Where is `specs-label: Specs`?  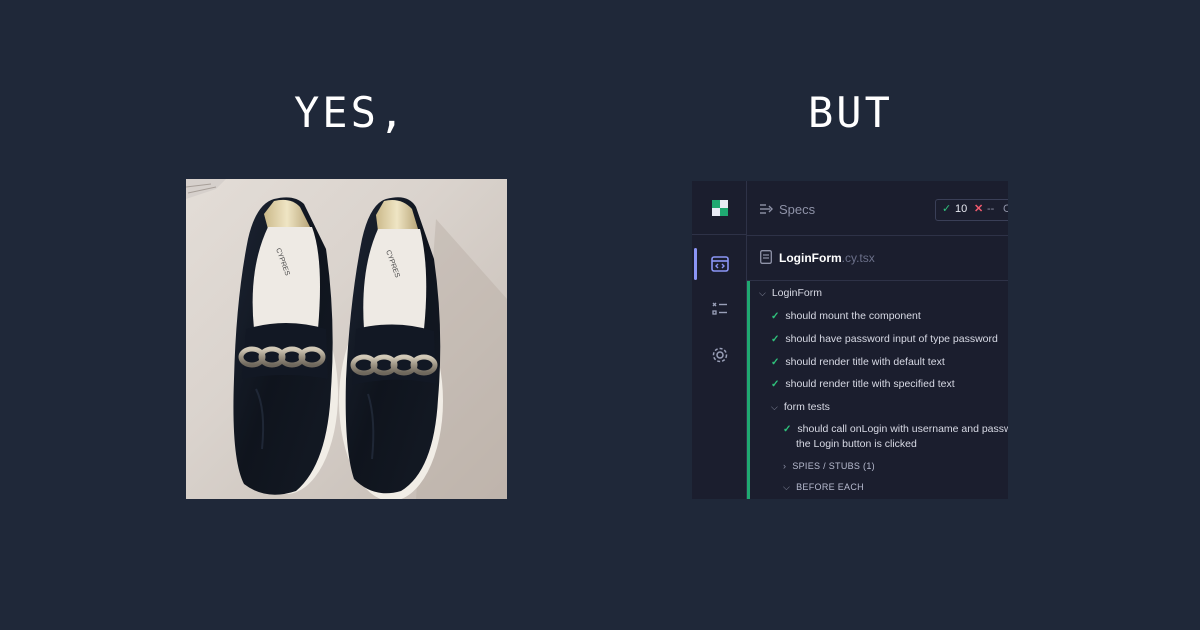
specs-label: Specs is located at coordinates (797, 209).